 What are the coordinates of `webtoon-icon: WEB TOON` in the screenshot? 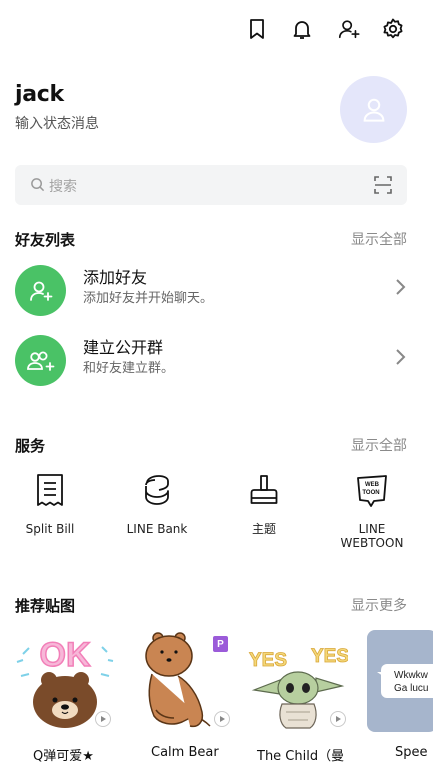 It's located at (372, 491).